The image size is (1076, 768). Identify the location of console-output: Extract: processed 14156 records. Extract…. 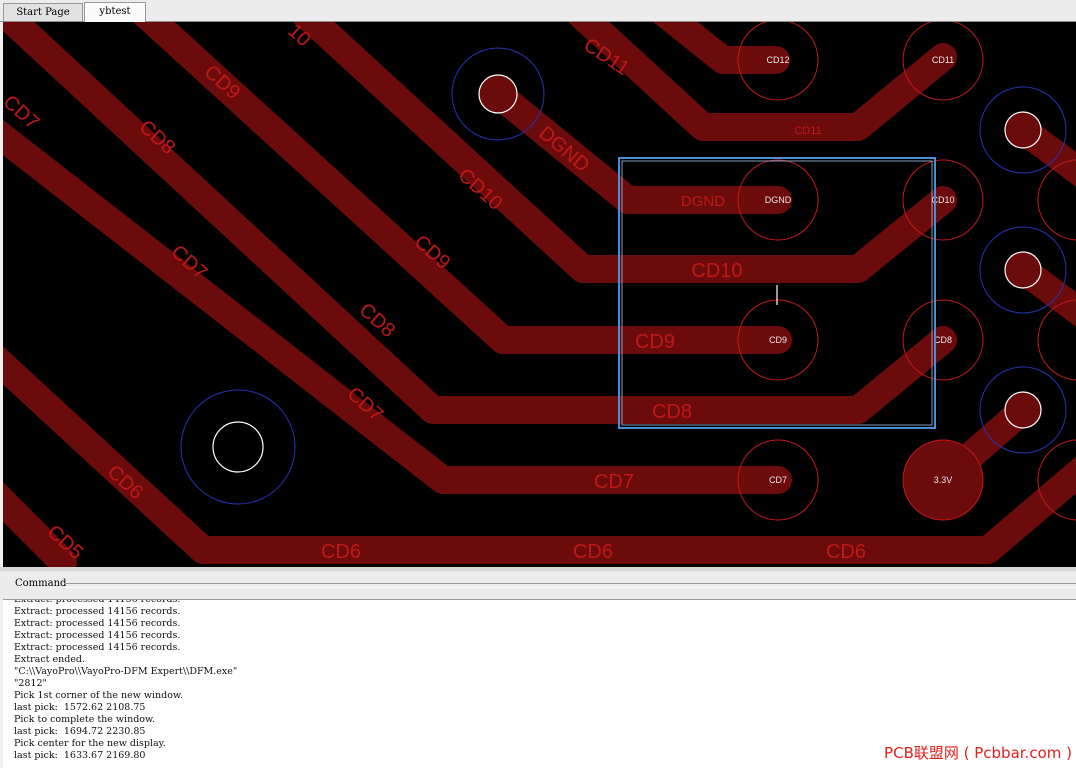
(126, 680).